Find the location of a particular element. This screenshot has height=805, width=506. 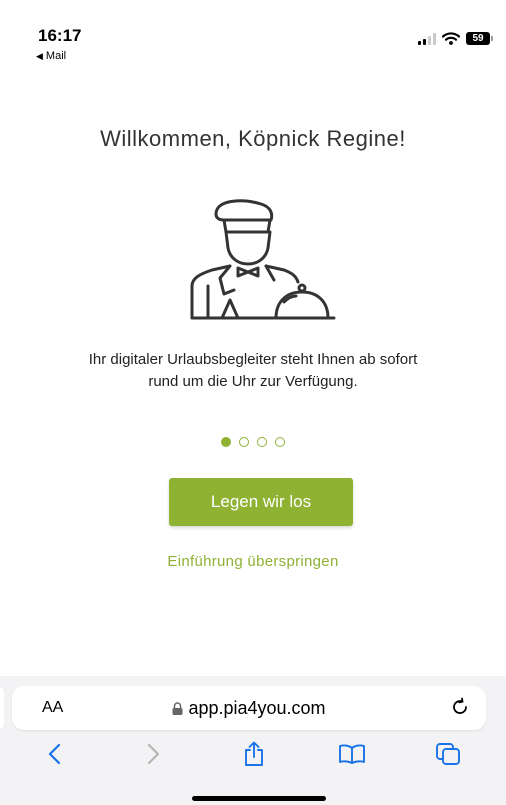

share-icon is located at coordinates (254, 753).